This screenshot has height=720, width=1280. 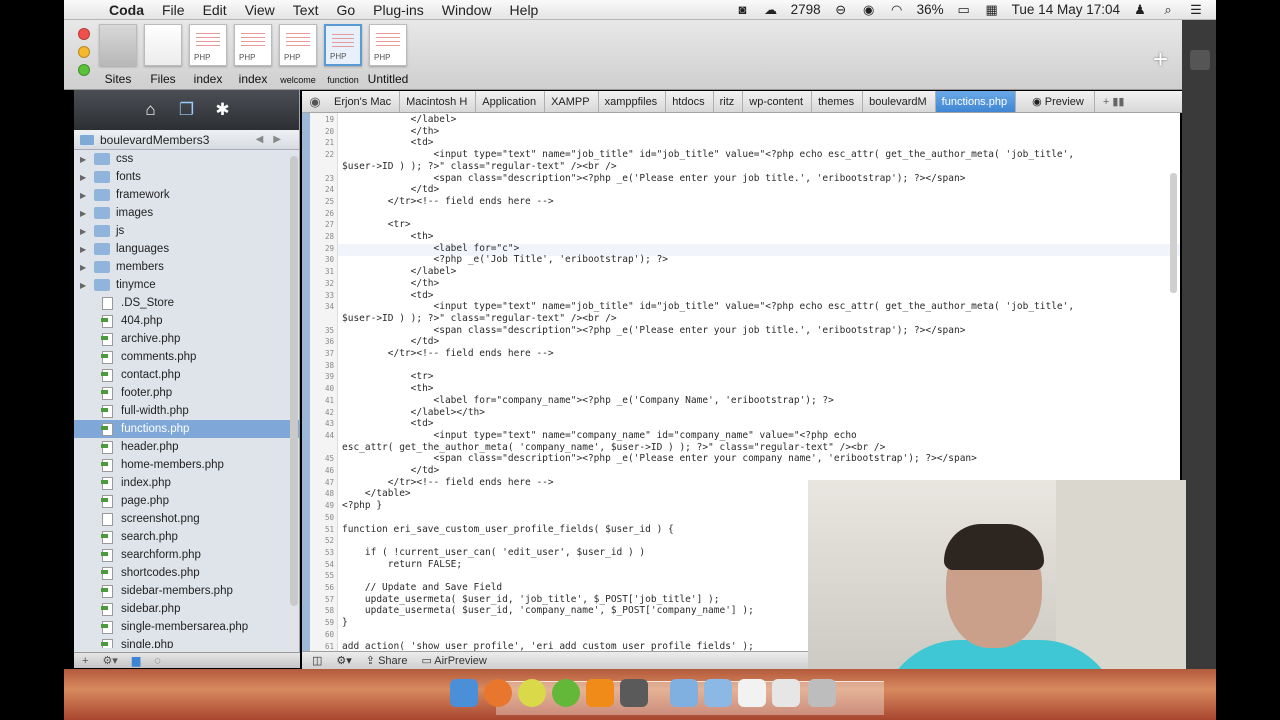 I want to click on tree-folder: ▶ tinymce, so click(x=186, y=285).